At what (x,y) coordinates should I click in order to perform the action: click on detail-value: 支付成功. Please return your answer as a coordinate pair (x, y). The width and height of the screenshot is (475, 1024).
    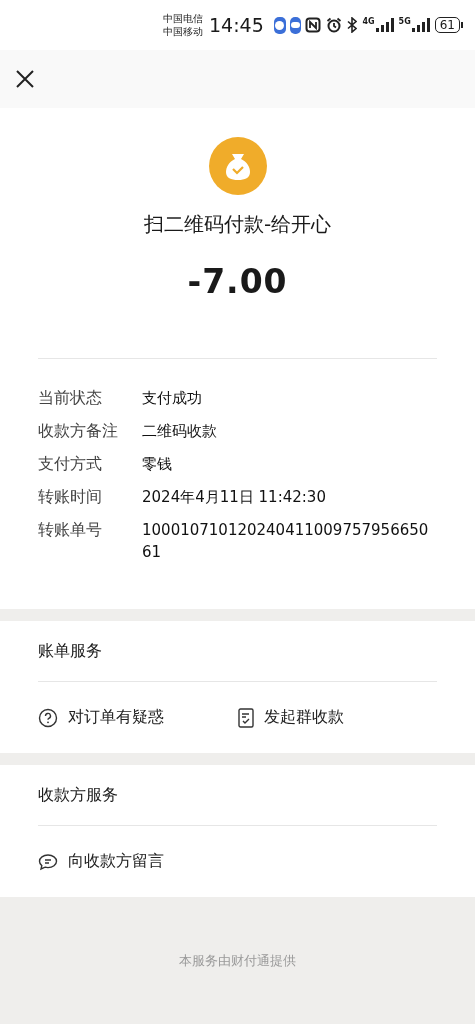
    Looking at the image, I should click on (172, 398).